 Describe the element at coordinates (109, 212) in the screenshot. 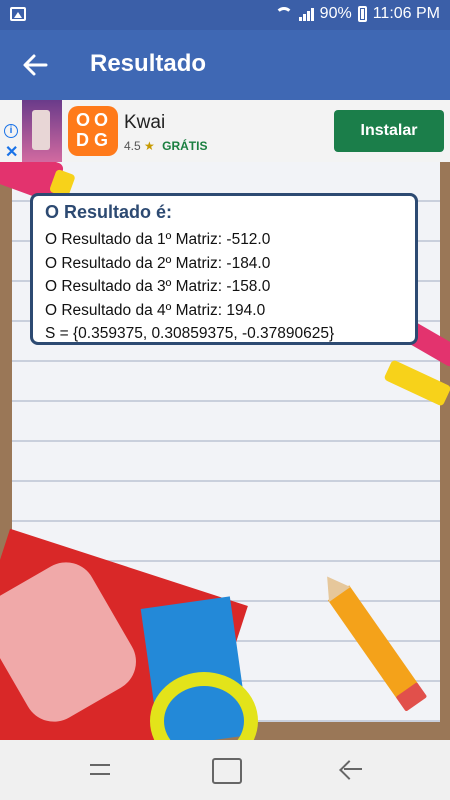

I see `result-heading: O Resultado é:` at that location.